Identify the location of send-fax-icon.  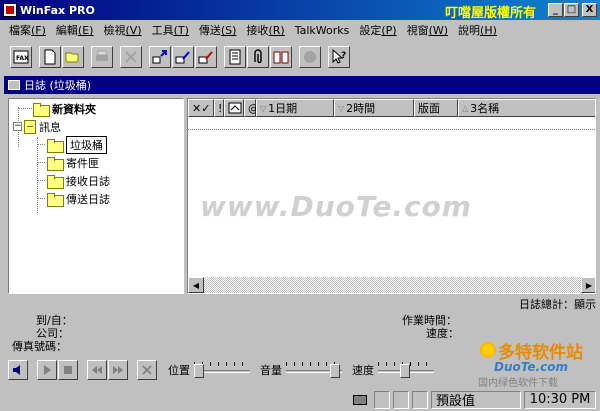
(182, 57).